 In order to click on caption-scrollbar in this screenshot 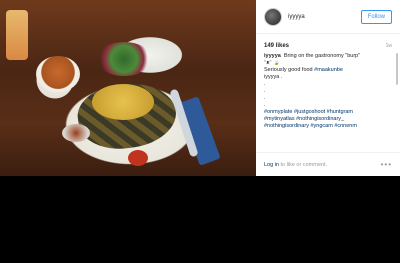, I will do `click(397, 69)`.